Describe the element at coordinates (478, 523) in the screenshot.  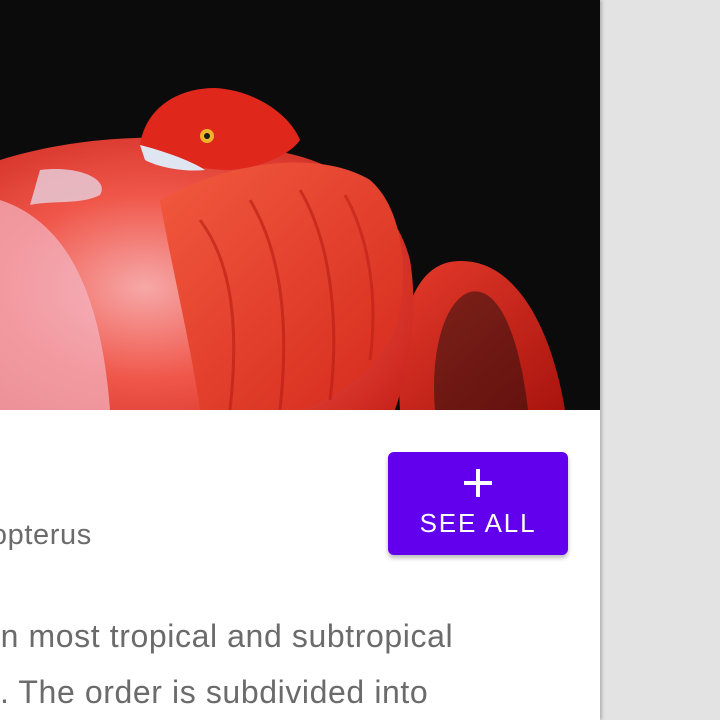
I see `see-all-label: SEE ALL` at that location.